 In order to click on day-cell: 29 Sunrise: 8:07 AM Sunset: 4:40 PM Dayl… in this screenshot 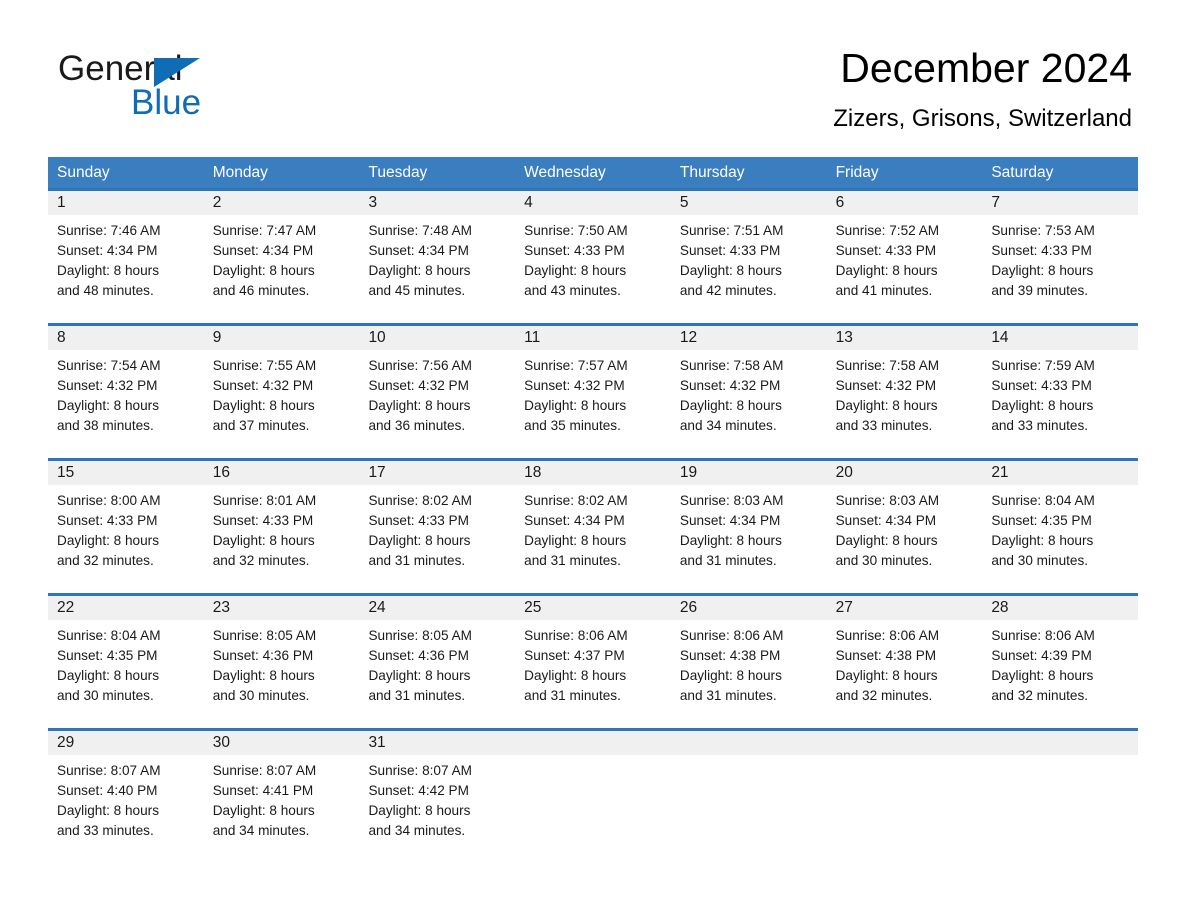, I will do `click(126, 788)`.